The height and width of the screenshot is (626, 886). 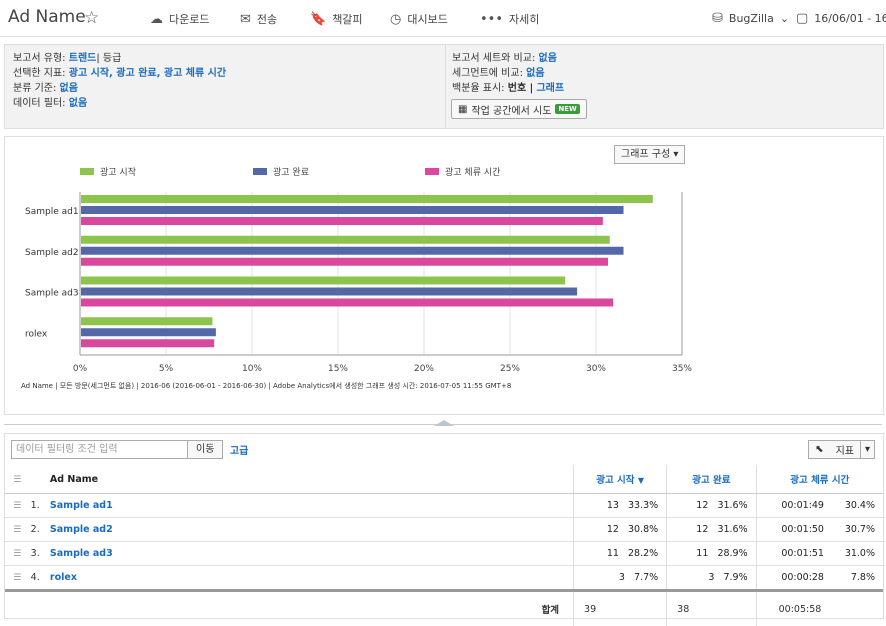 What do you see at coordinates (802, 18) in the screenshot?
I see `calendar-icon: ▢` at bounding box center [802, 18].